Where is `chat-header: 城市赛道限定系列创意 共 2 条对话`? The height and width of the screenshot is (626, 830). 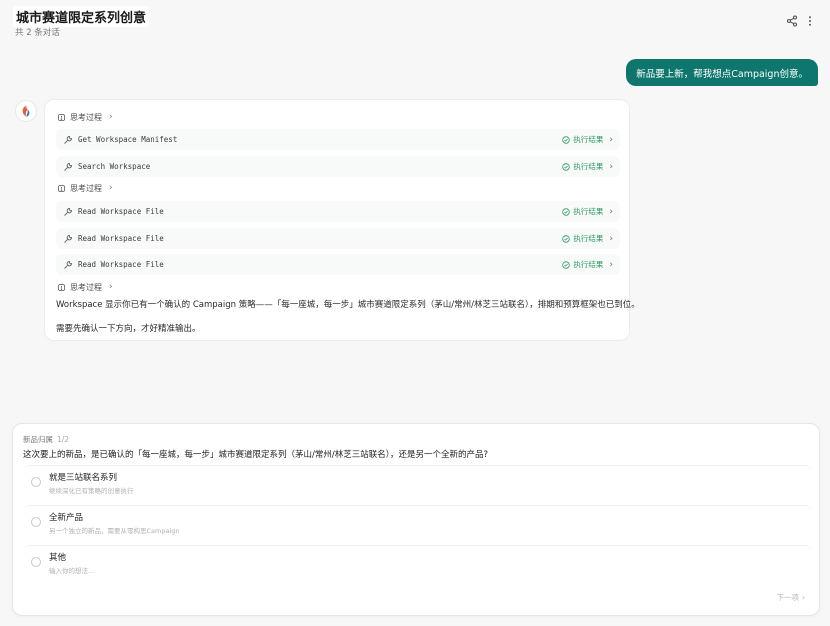 chat-header: 城市赛道限定系列创意 共 2 条对话 is located at coordinates (415, 21).